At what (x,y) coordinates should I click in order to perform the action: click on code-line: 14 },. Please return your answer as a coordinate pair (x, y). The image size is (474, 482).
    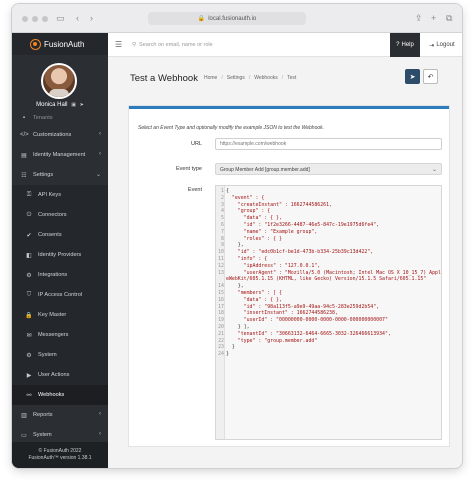
    Looking at the image, I should click on (328, 286).